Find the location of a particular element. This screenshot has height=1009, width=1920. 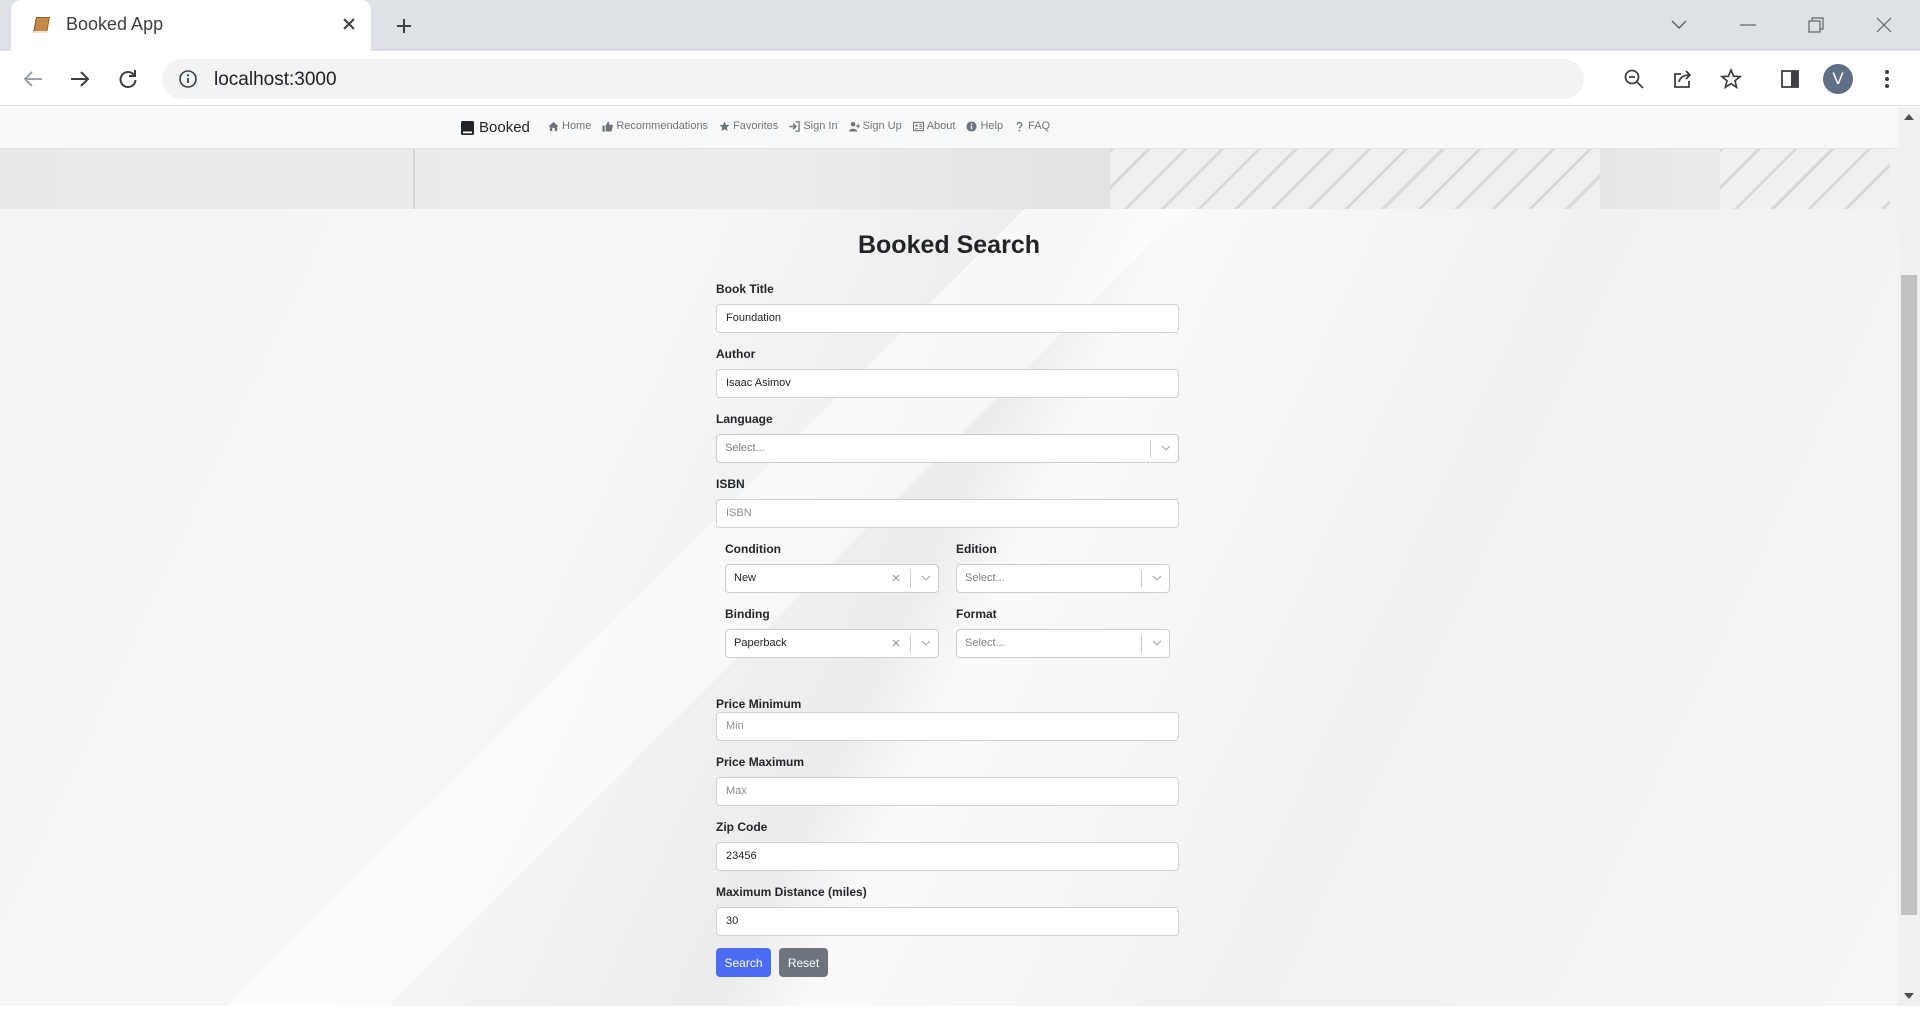

more-menu-icon is located at coordinates (1887, 79).